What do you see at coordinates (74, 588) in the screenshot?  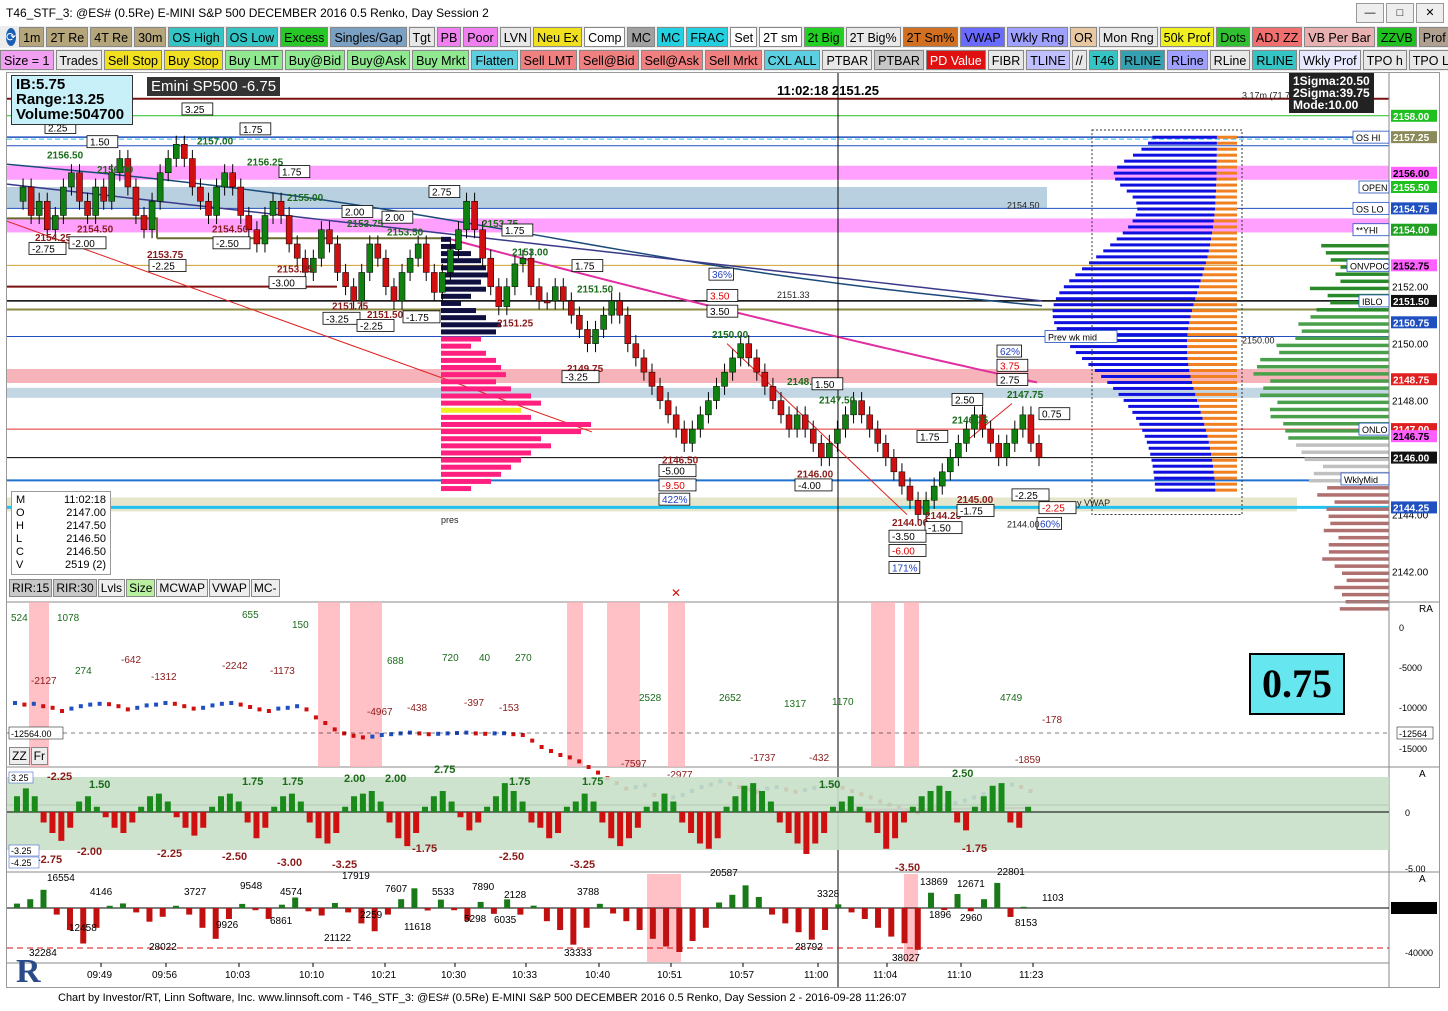 I see `panel-button-rir-30: RIR:30` at bounding box center [74, 588].